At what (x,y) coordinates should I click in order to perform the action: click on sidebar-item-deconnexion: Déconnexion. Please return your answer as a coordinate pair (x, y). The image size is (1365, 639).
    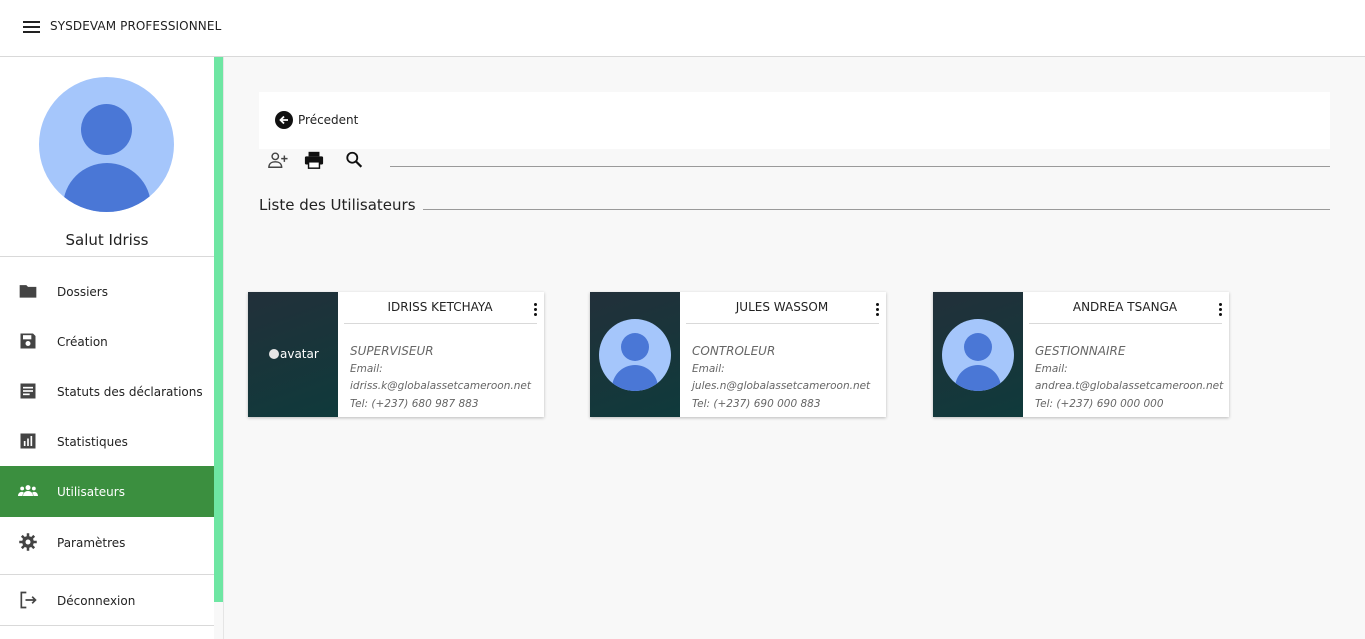
    Looking at the image, I should click on (107, 601).